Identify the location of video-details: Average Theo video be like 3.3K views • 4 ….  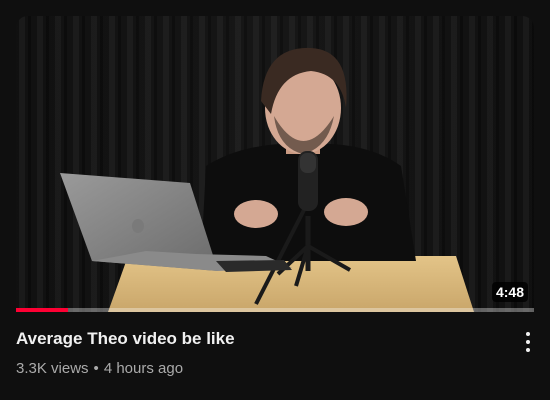
(263, 353).